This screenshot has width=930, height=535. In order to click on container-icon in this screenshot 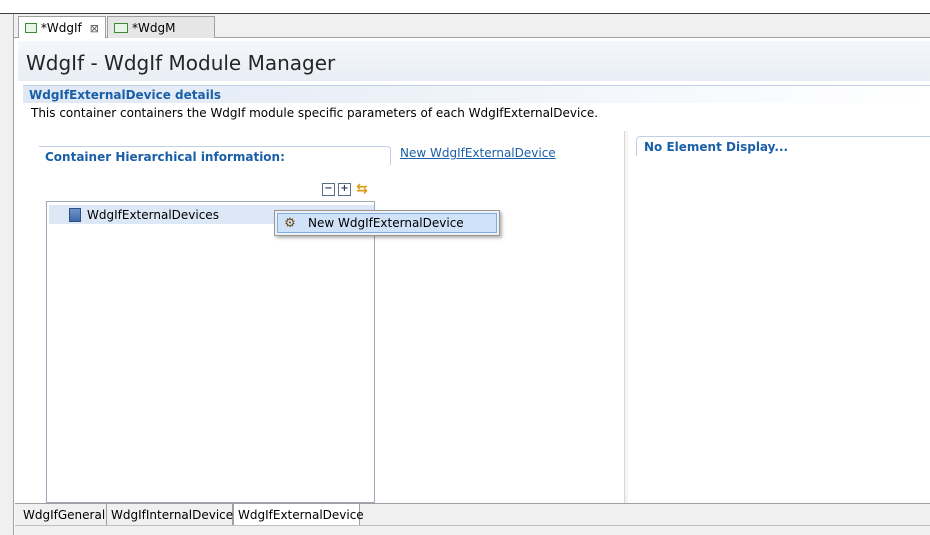, I will do `click(75, 214)`.